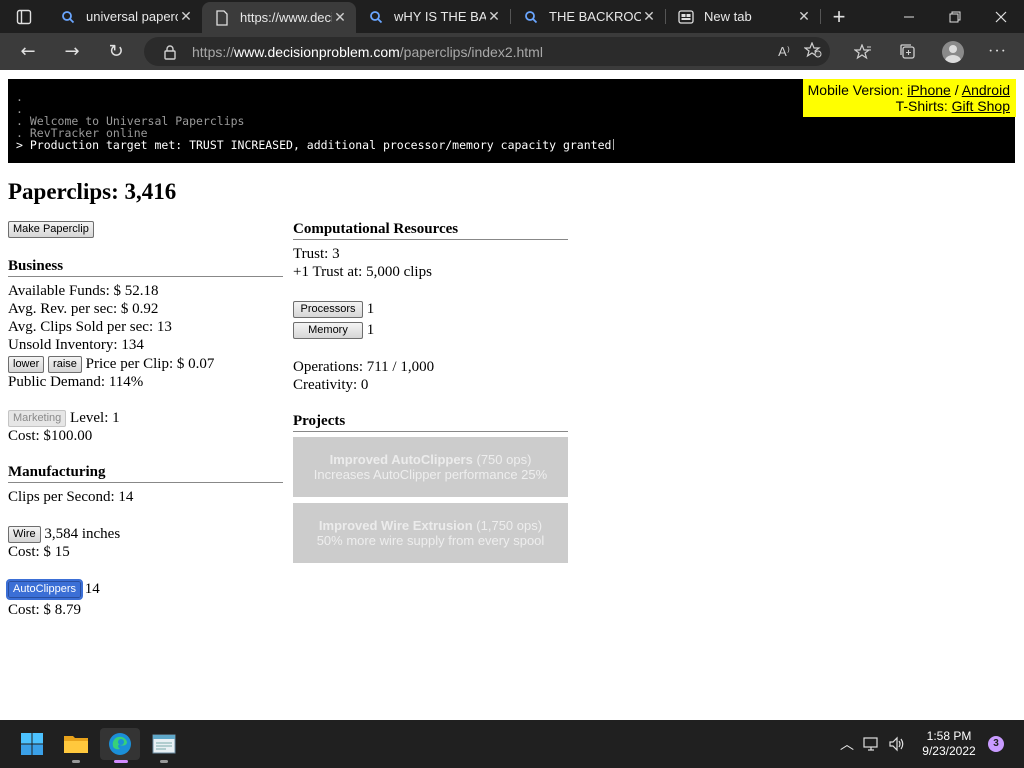 The width and height of the screenshot is (1024, 768). Describe the element at coordinates (906, 106) in the screenshot. I see `tshirts-line: T-Shirts: Gift Shop` at that location.